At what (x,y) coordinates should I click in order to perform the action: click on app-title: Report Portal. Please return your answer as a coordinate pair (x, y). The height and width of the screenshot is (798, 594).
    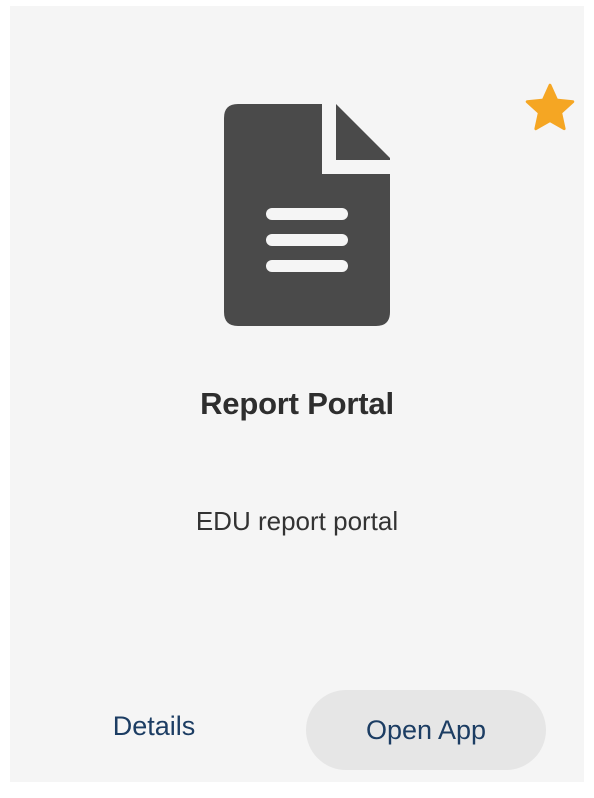
    Looking at the image, I should click on (297, 403).